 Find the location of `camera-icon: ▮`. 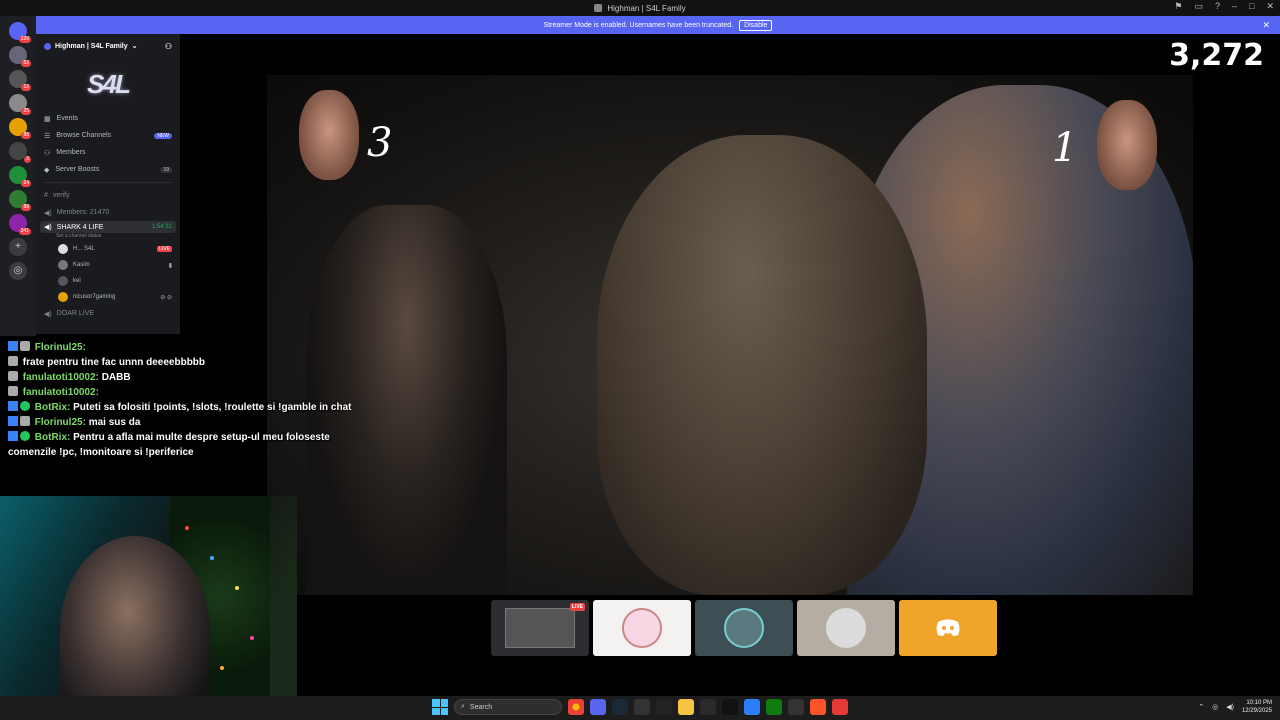

camera-icon: ▮ is located at coordinates (170, 265).